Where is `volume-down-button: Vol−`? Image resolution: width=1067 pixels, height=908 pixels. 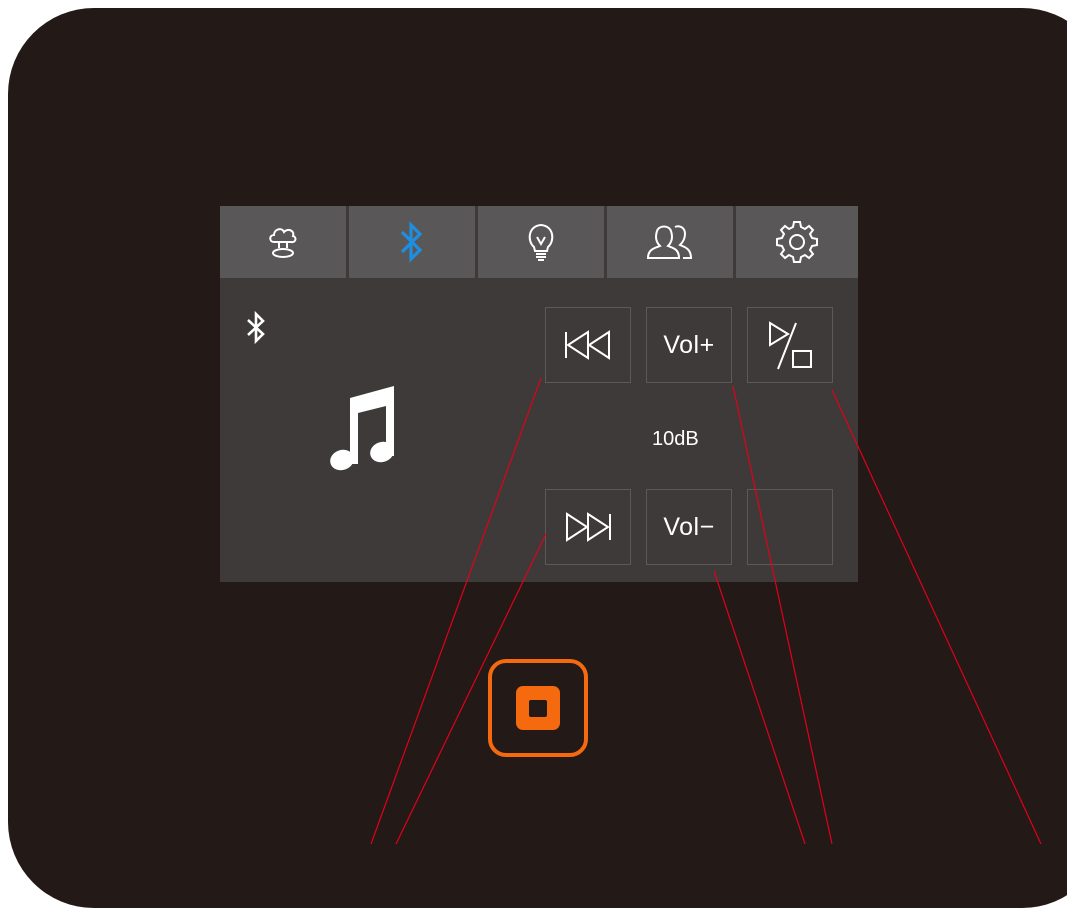 volume-down-button: Vol− is located at coordinates (689, 527).